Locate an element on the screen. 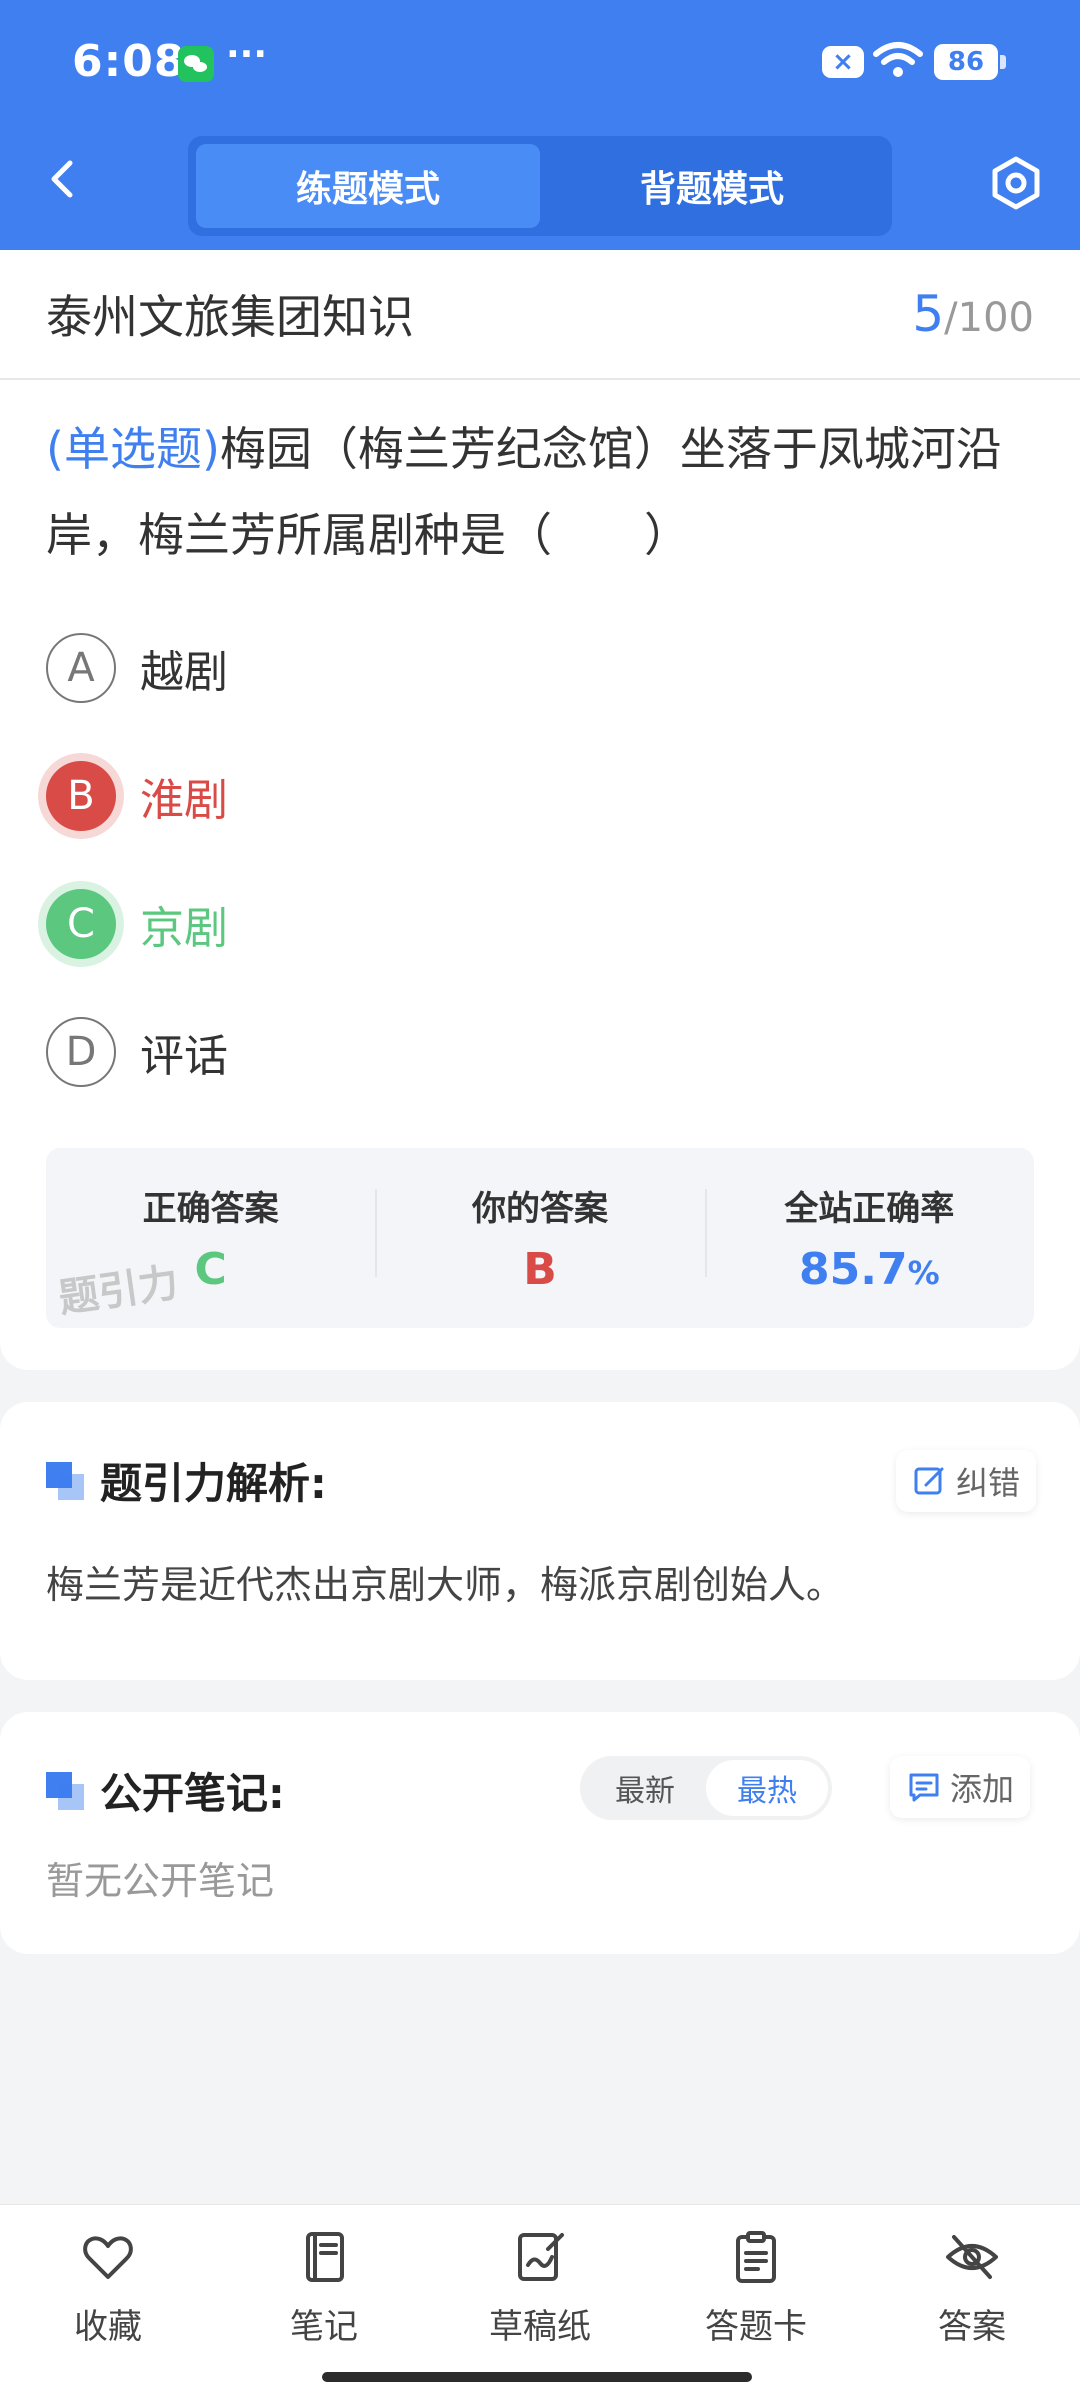 Image resolution: width=1080 pixels, height=2400 pixels. nav-answer-card: 答题卡 is located at coordinates (756, 2302).